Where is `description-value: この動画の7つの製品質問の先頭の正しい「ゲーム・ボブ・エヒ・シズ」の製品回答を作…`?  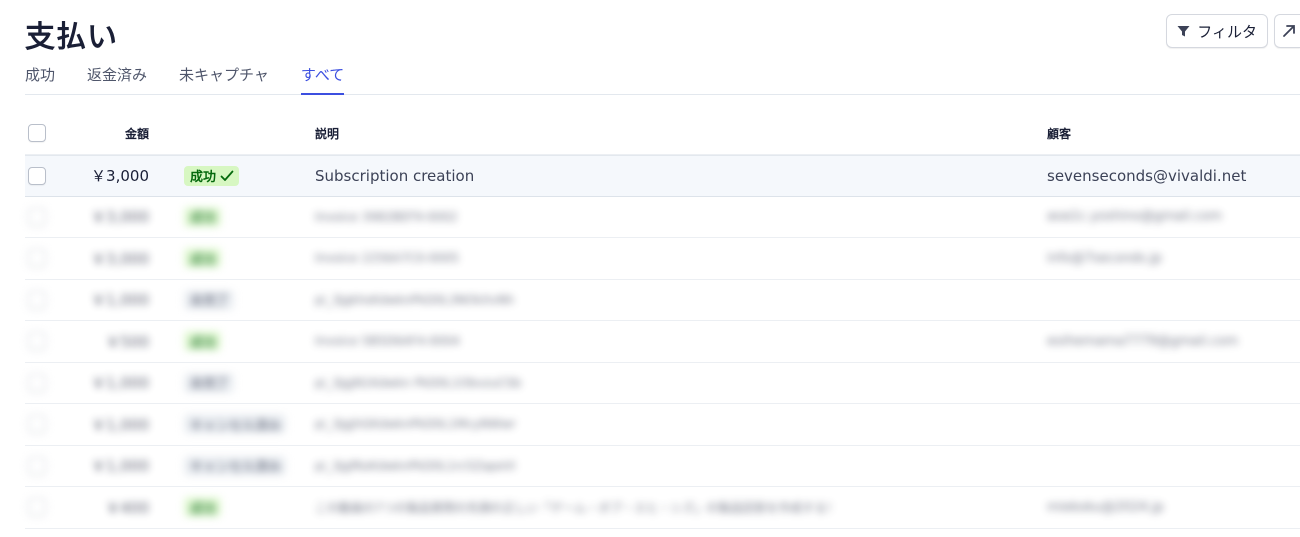
description-value: この動画の7つの製品質問の先頭の正しい「ゲーム・ボブ・エヒ・シズ」の製品回答を作… is located at coordinates (577, 507).